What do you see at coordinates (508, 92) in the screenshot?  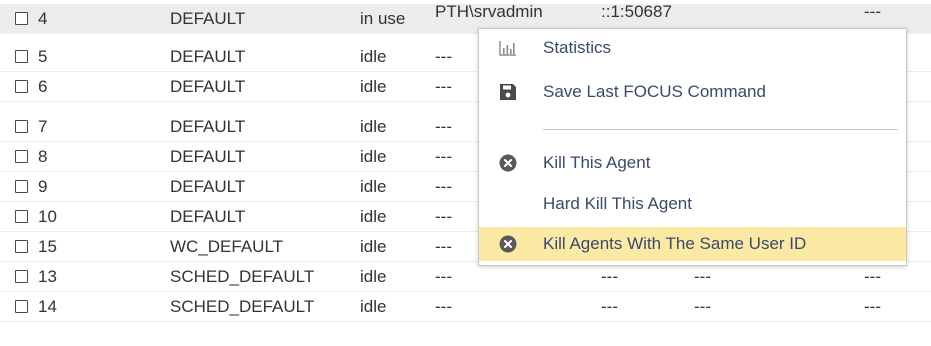 I see `save-icon` at bounding box center [508, 92].